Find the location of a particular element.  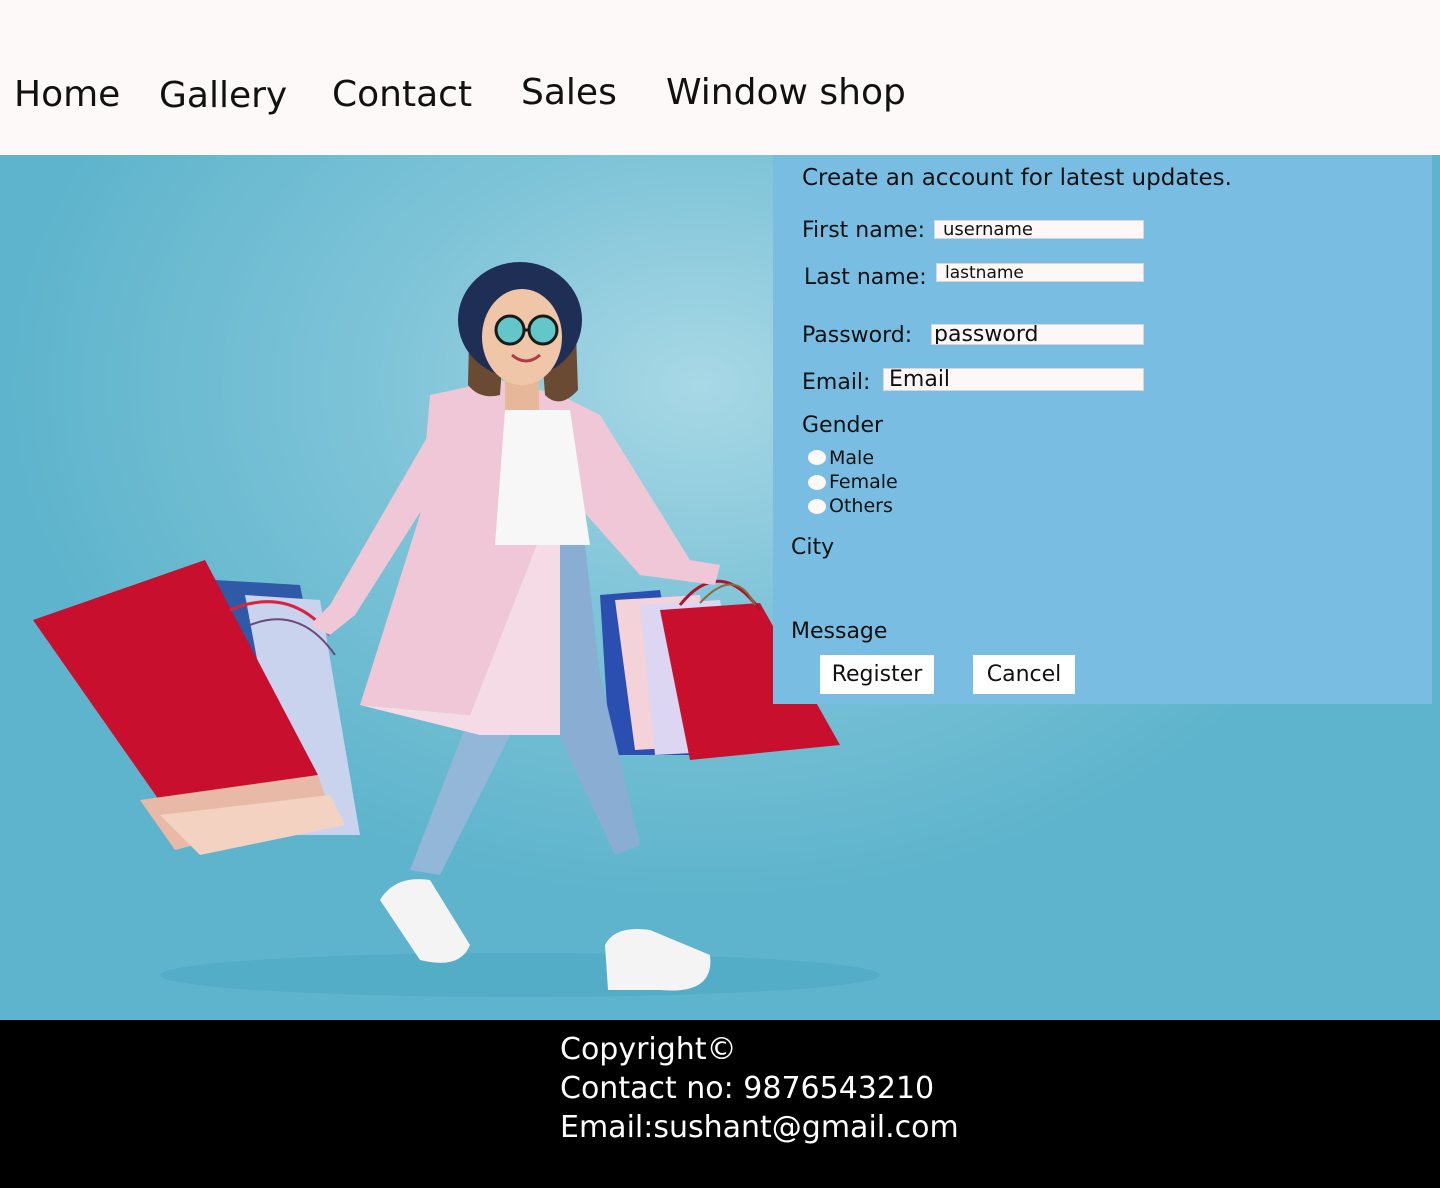

first-name-label: First name: is located at coordinates (864, 230).